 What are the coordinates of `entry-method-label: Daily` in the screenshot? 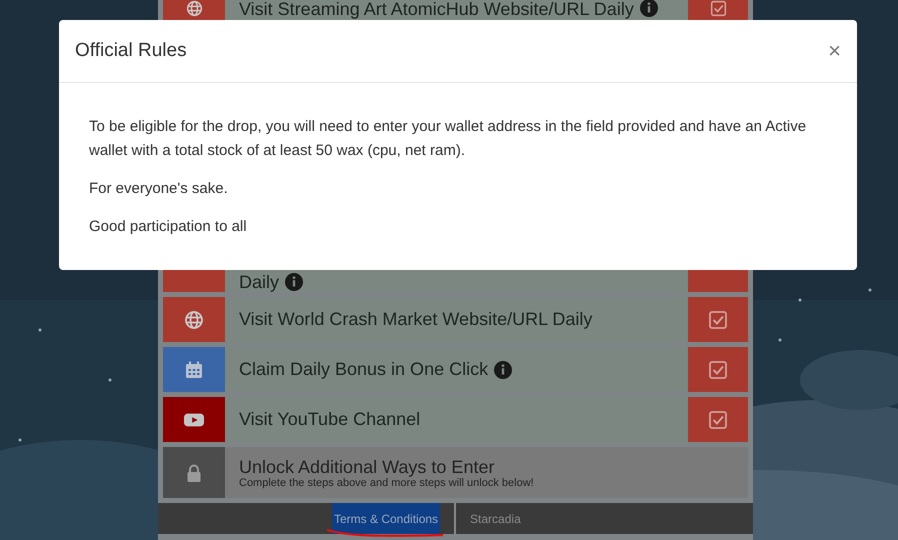 It's located at (259, 282).